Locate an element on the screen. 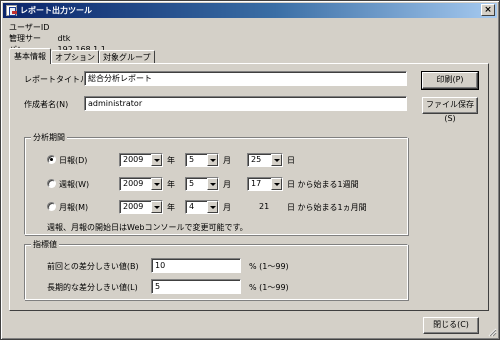  weekly-suffix: 日 から始まる1週間 is located at coordinates (323, 184).